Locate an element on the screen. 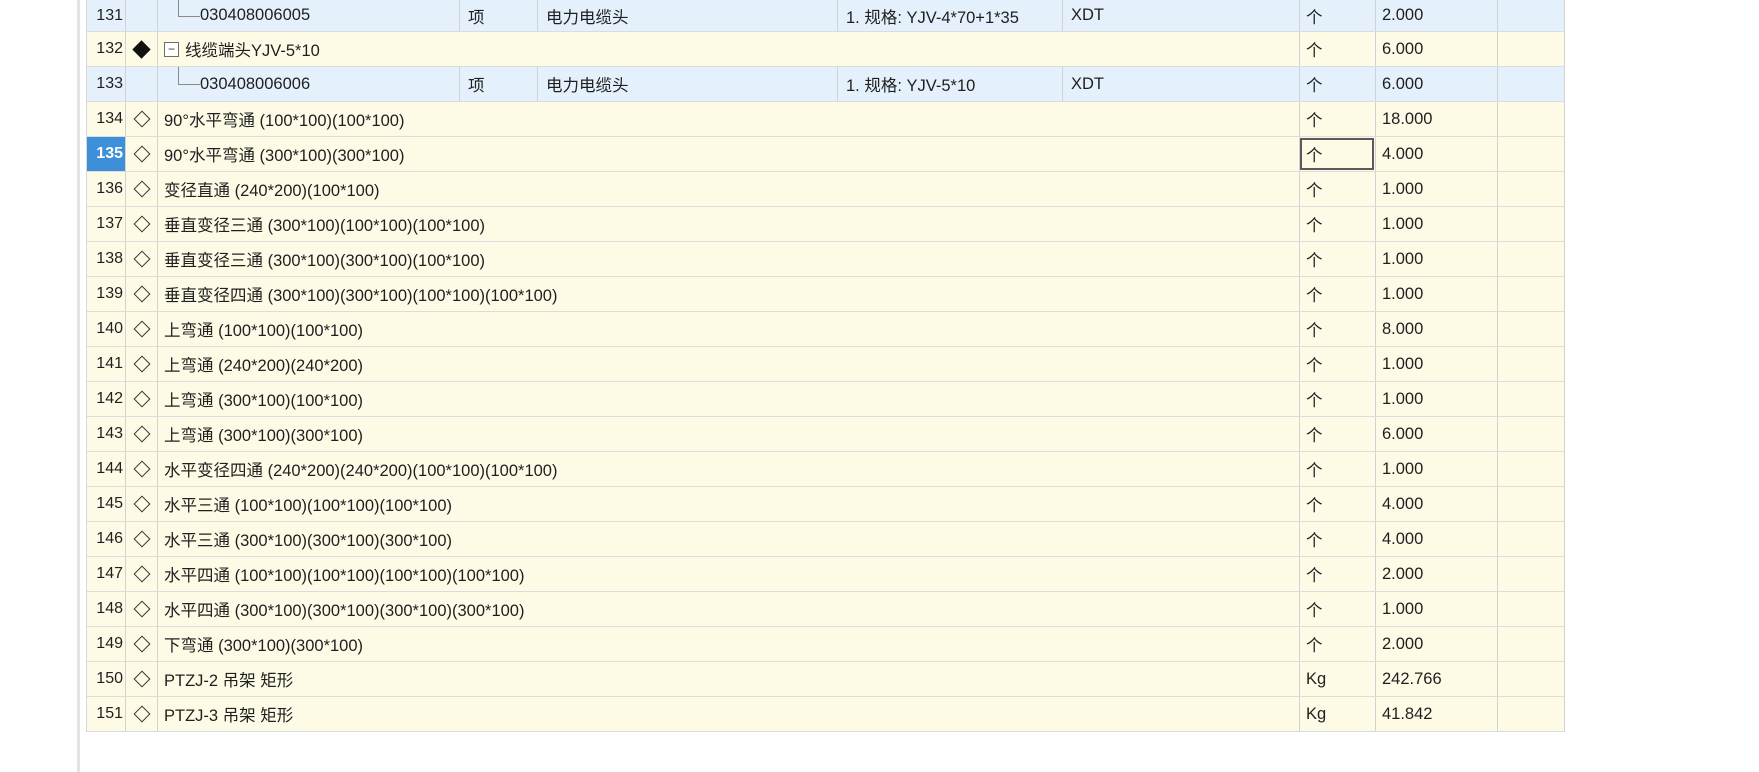 The width and height of the screenshot is (1759, 772). description-cell: 电力电缆头 is located at coordinates (687, 84).